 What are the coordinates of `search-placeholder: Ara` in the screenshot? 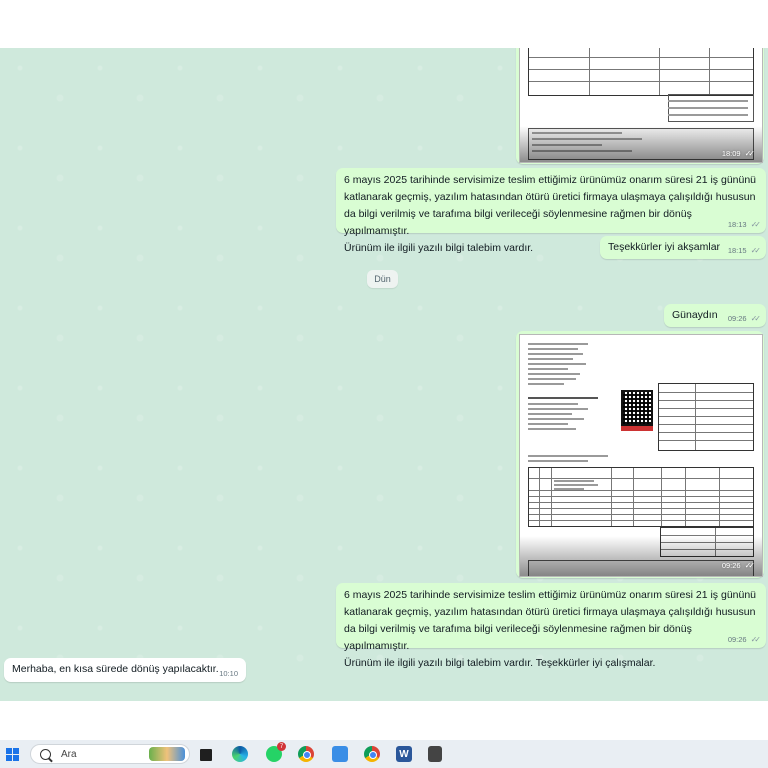 It's located at (69, 754).